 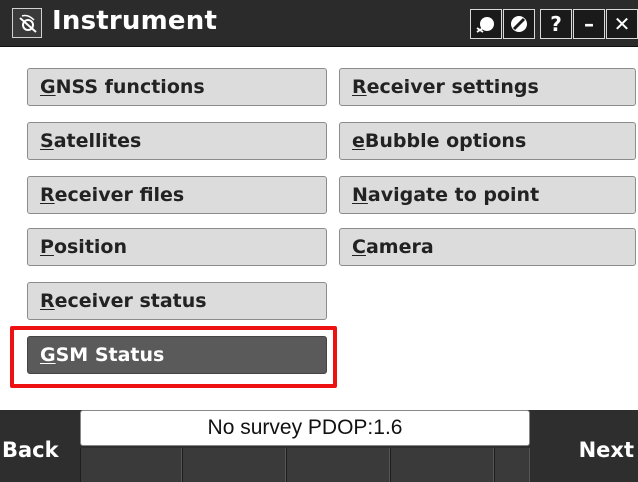 What do you see at coordinates (177, 141) in the screenshot?
I see `satellites-button: Satellites` at bounding box center [177, 141].